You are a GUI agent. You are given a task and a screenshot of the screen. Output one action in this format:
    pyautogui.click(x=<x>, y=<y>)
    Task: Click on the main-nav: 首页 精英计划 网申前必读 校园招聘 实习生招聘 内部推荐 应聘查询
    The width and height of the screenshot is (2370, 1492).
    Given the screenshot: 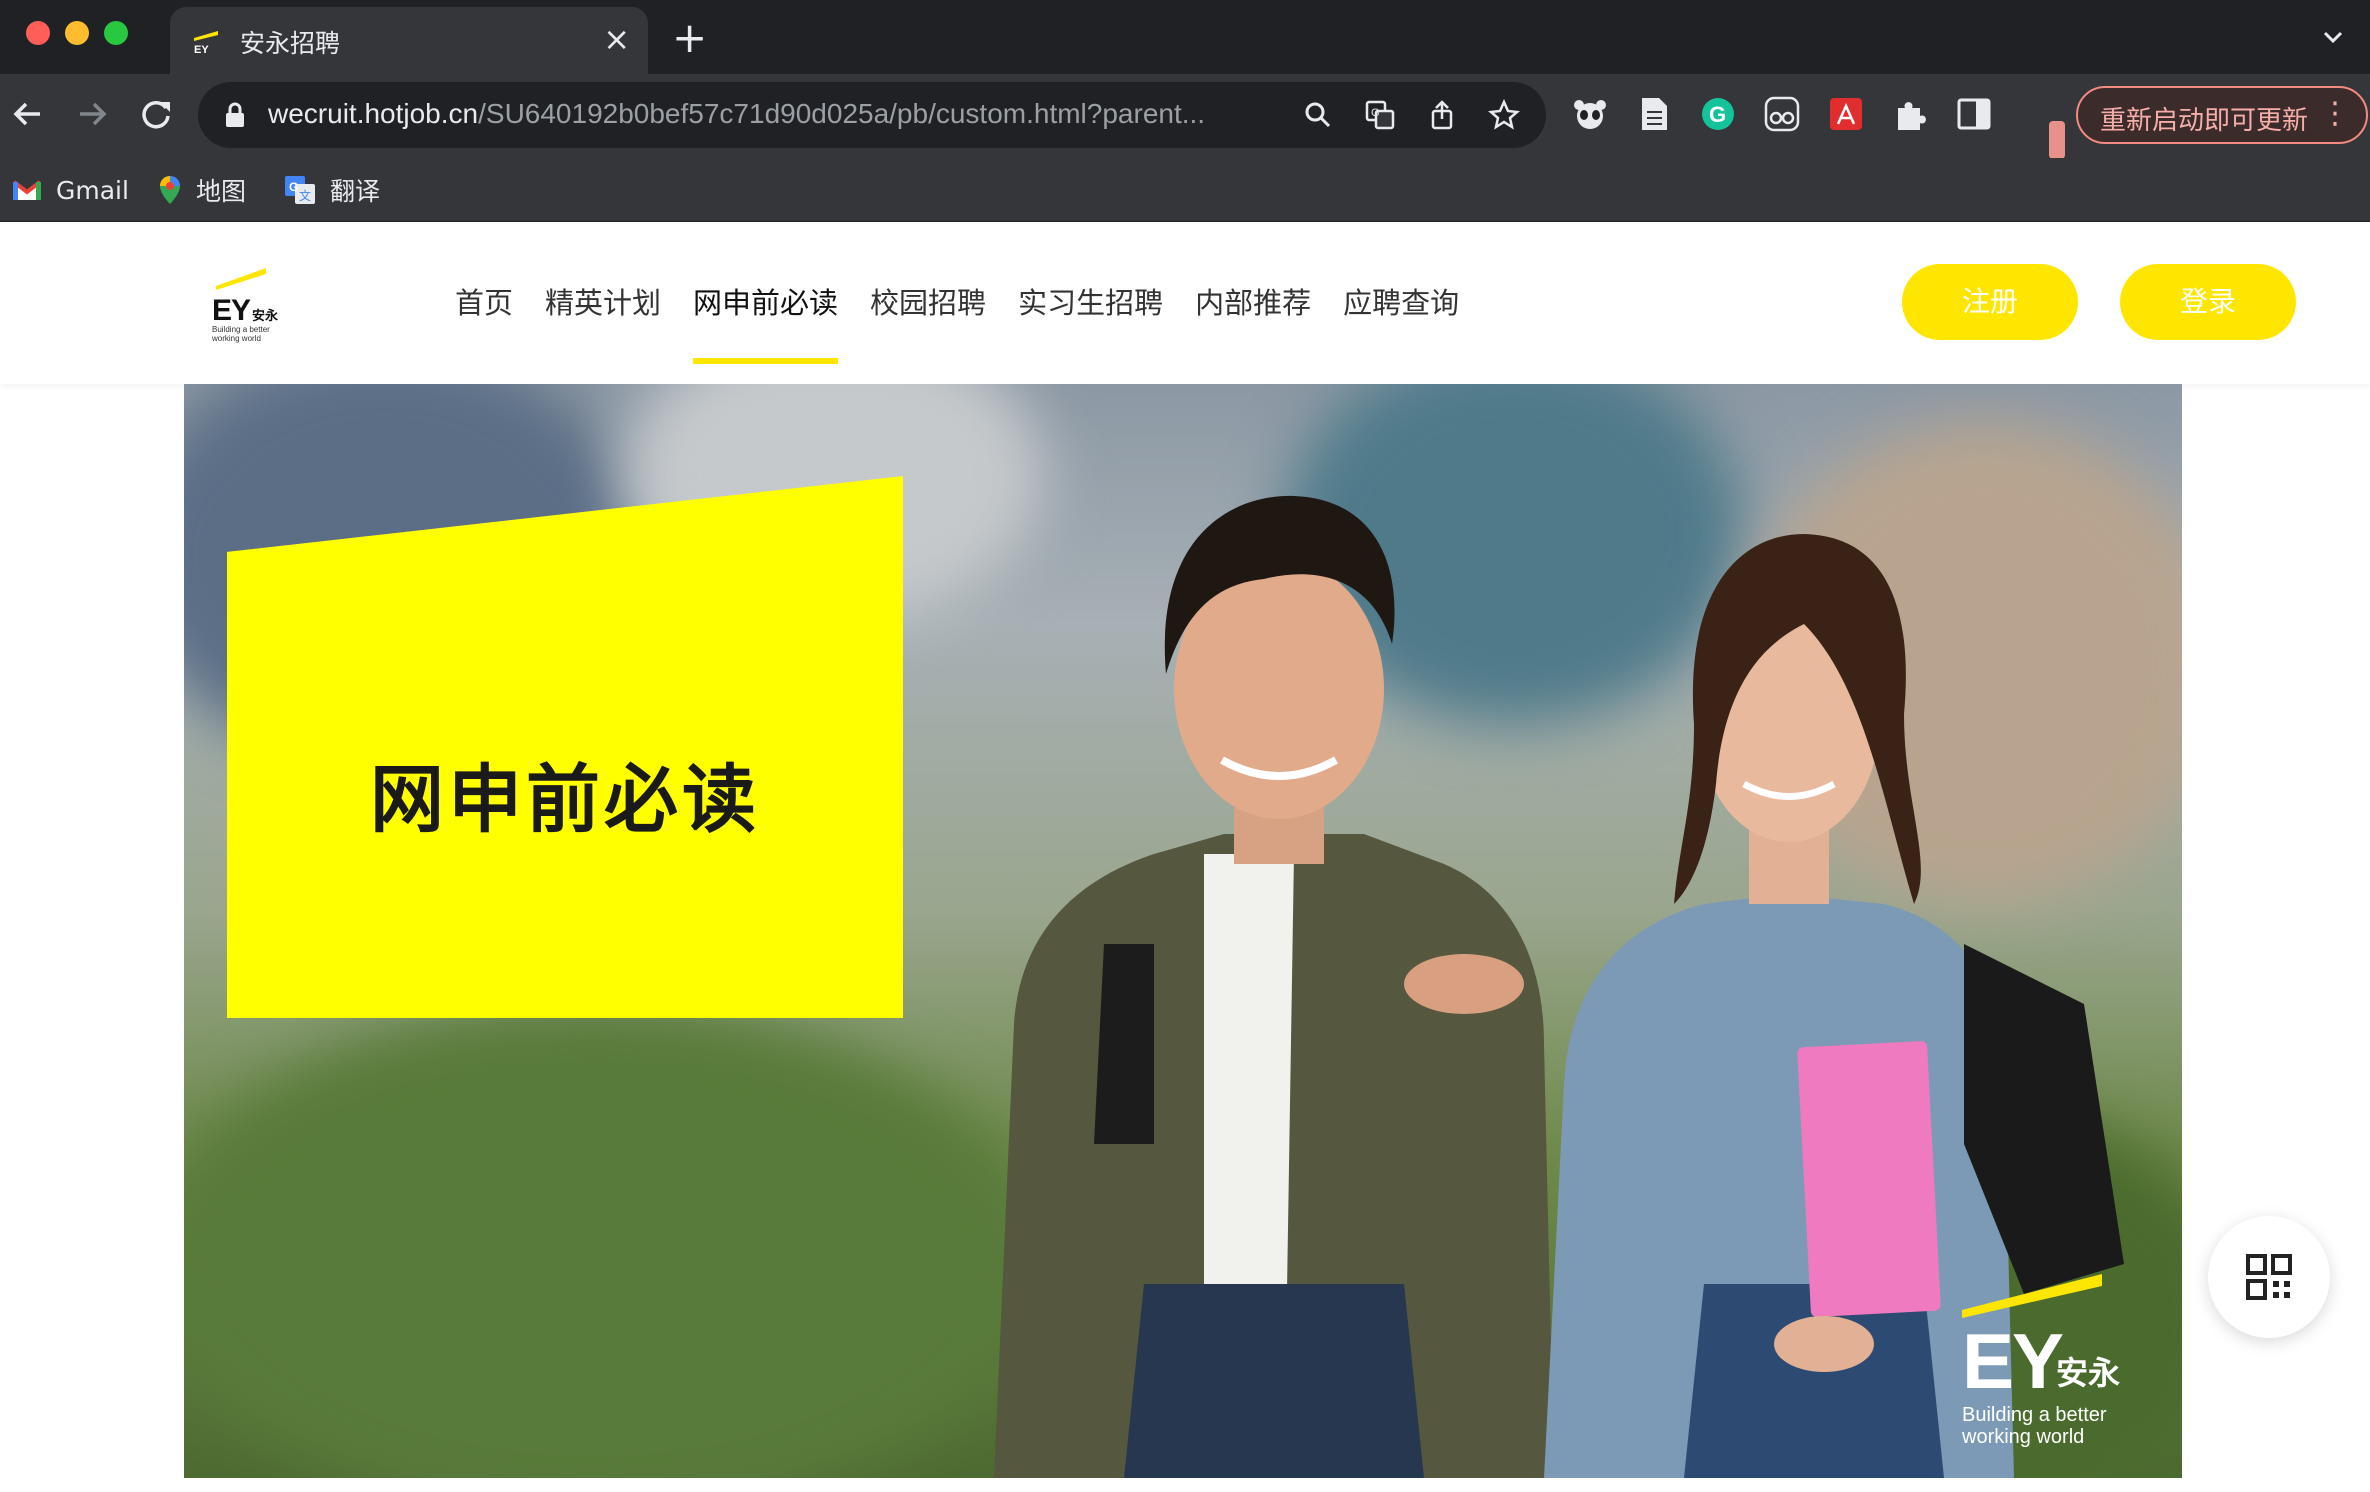 What is the action you would take?
    pyautogui.click(x=973, y=322)
    